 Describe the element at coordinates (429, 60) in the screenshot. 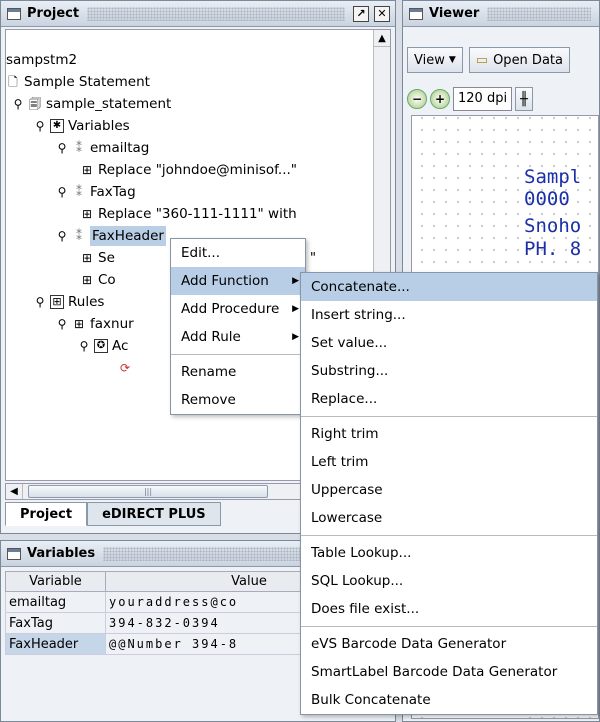

I see `view-label: View` at that location.